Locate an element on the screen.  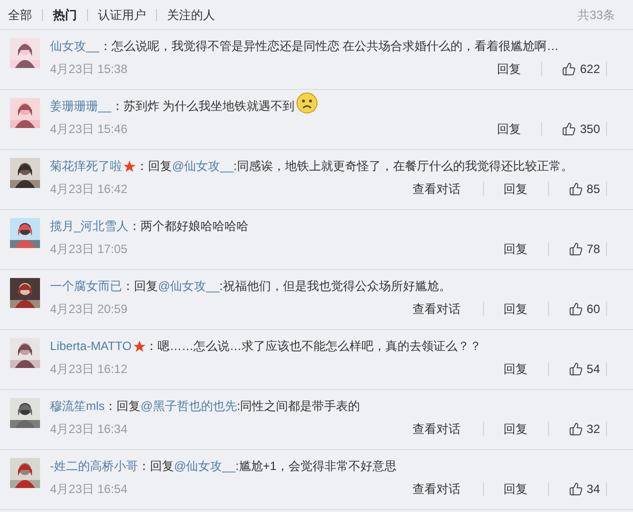
comment-text: 姜珊珊珊__：苏到炸 为什么我坐地铁就遇不到 is located at coordinates (328, 106).